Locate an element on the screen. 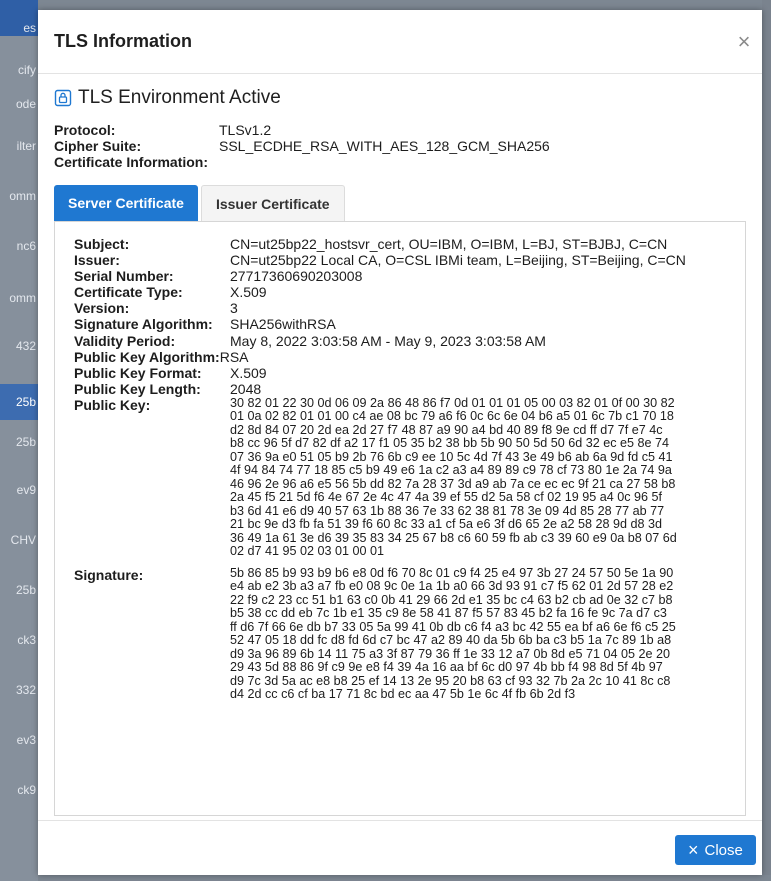 This screenshot has width=771, height=881. protocol-row: Protocol: TLSv1.2 is located at coordinates (302, 130).